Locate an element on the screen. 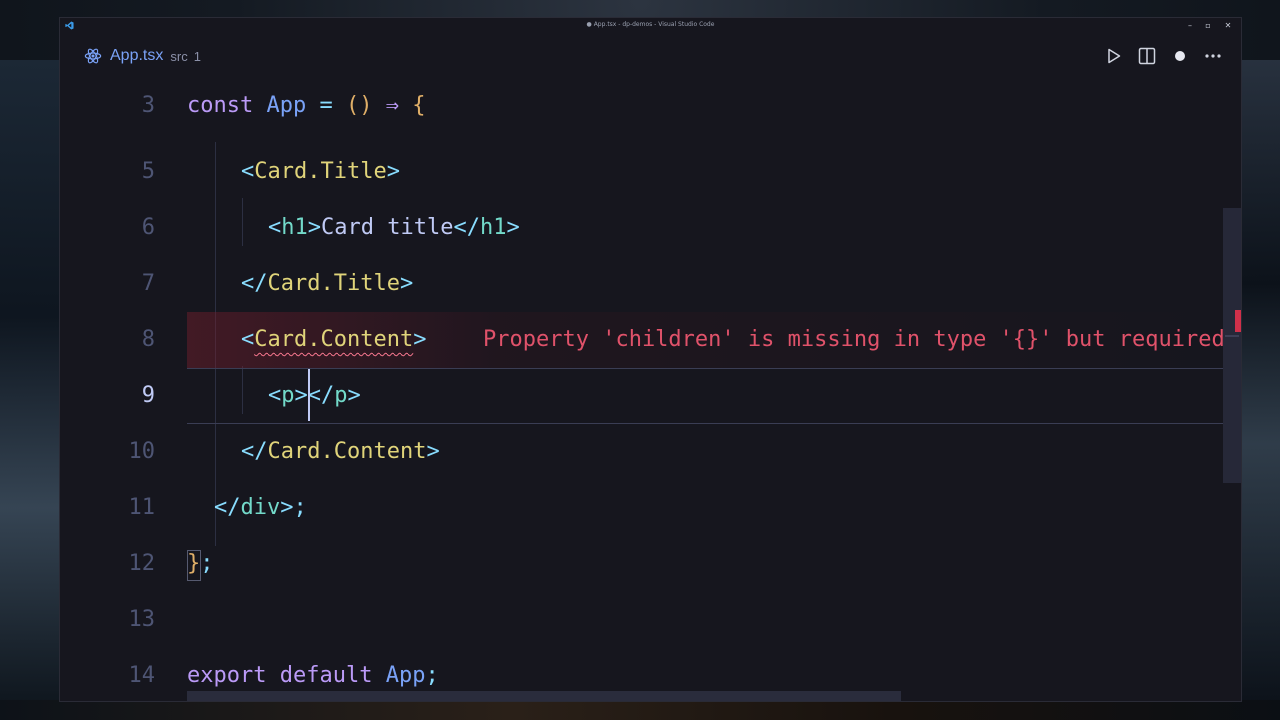 The height and width of the screenshot is (720, 1280). run-icon is located at coordinates (1114, 56).